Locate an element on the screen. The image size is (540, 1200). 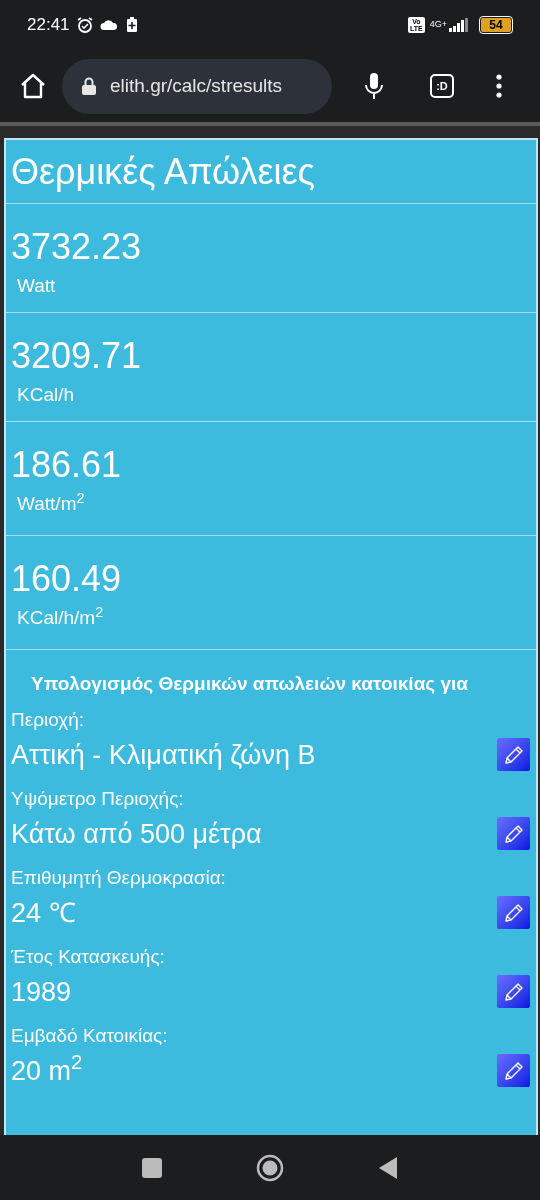
details-heading: Υπολογισμός Θερμικών απωλειών κατοικίας για is located at coordinates (250, 684).